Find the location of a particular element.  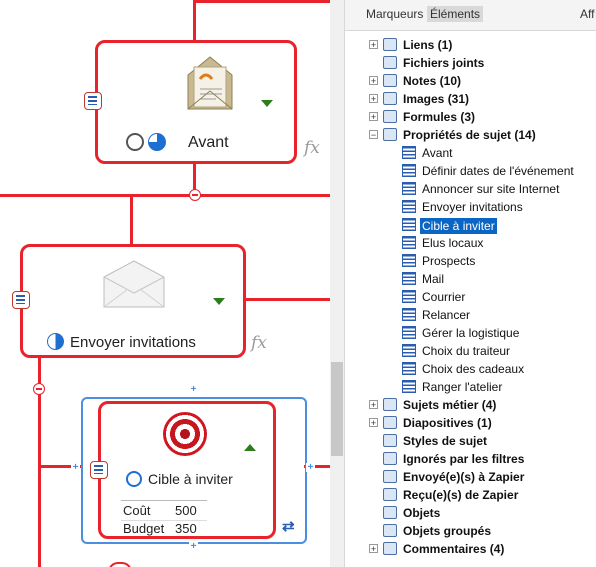

tree-item-label: Ignorés par les filtres is located at coordinates (464, 459).